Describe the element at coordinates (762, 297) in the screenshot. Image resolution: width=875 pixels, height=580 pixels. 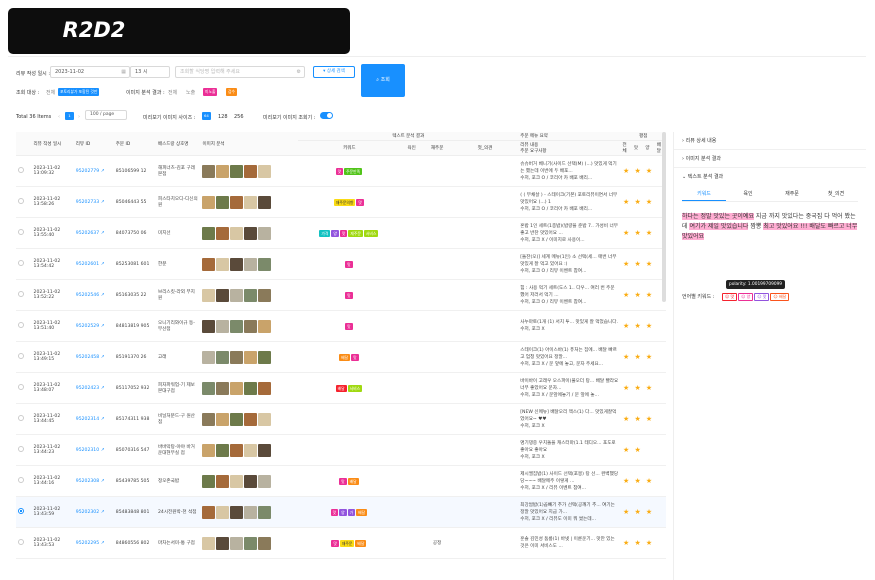
I see `sentiment-taste-2: ☺ 맛` at that location.